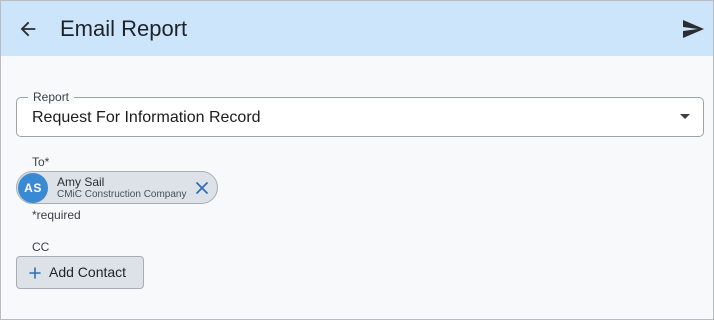  Describe the element at coordinates (41, 162) in the screenshot. I see `to-field-label: To*` at that location.